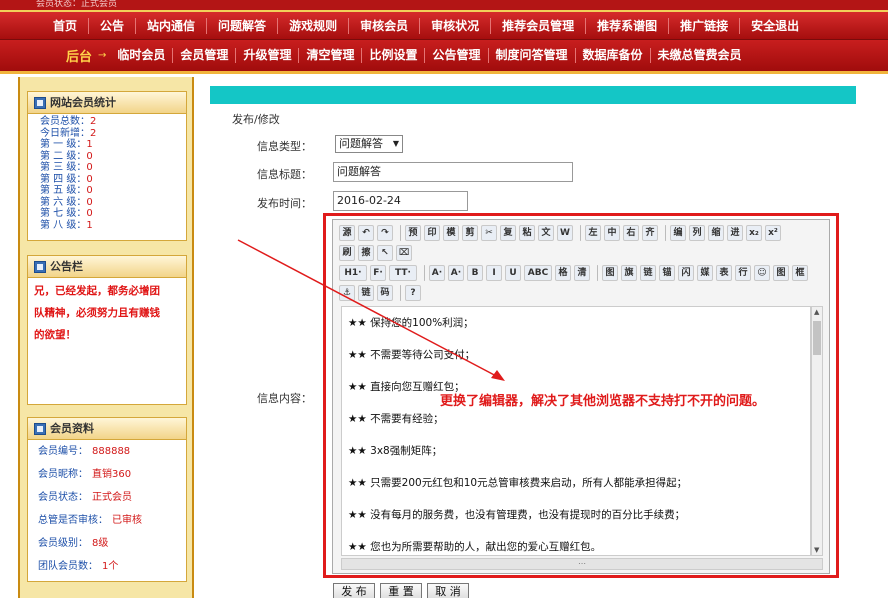 The image size is (888, 598). What do you see at coordinates (775, 26) in the screenshot?
I see `nav-item: 安全退出` at bounding box center [775, 26].